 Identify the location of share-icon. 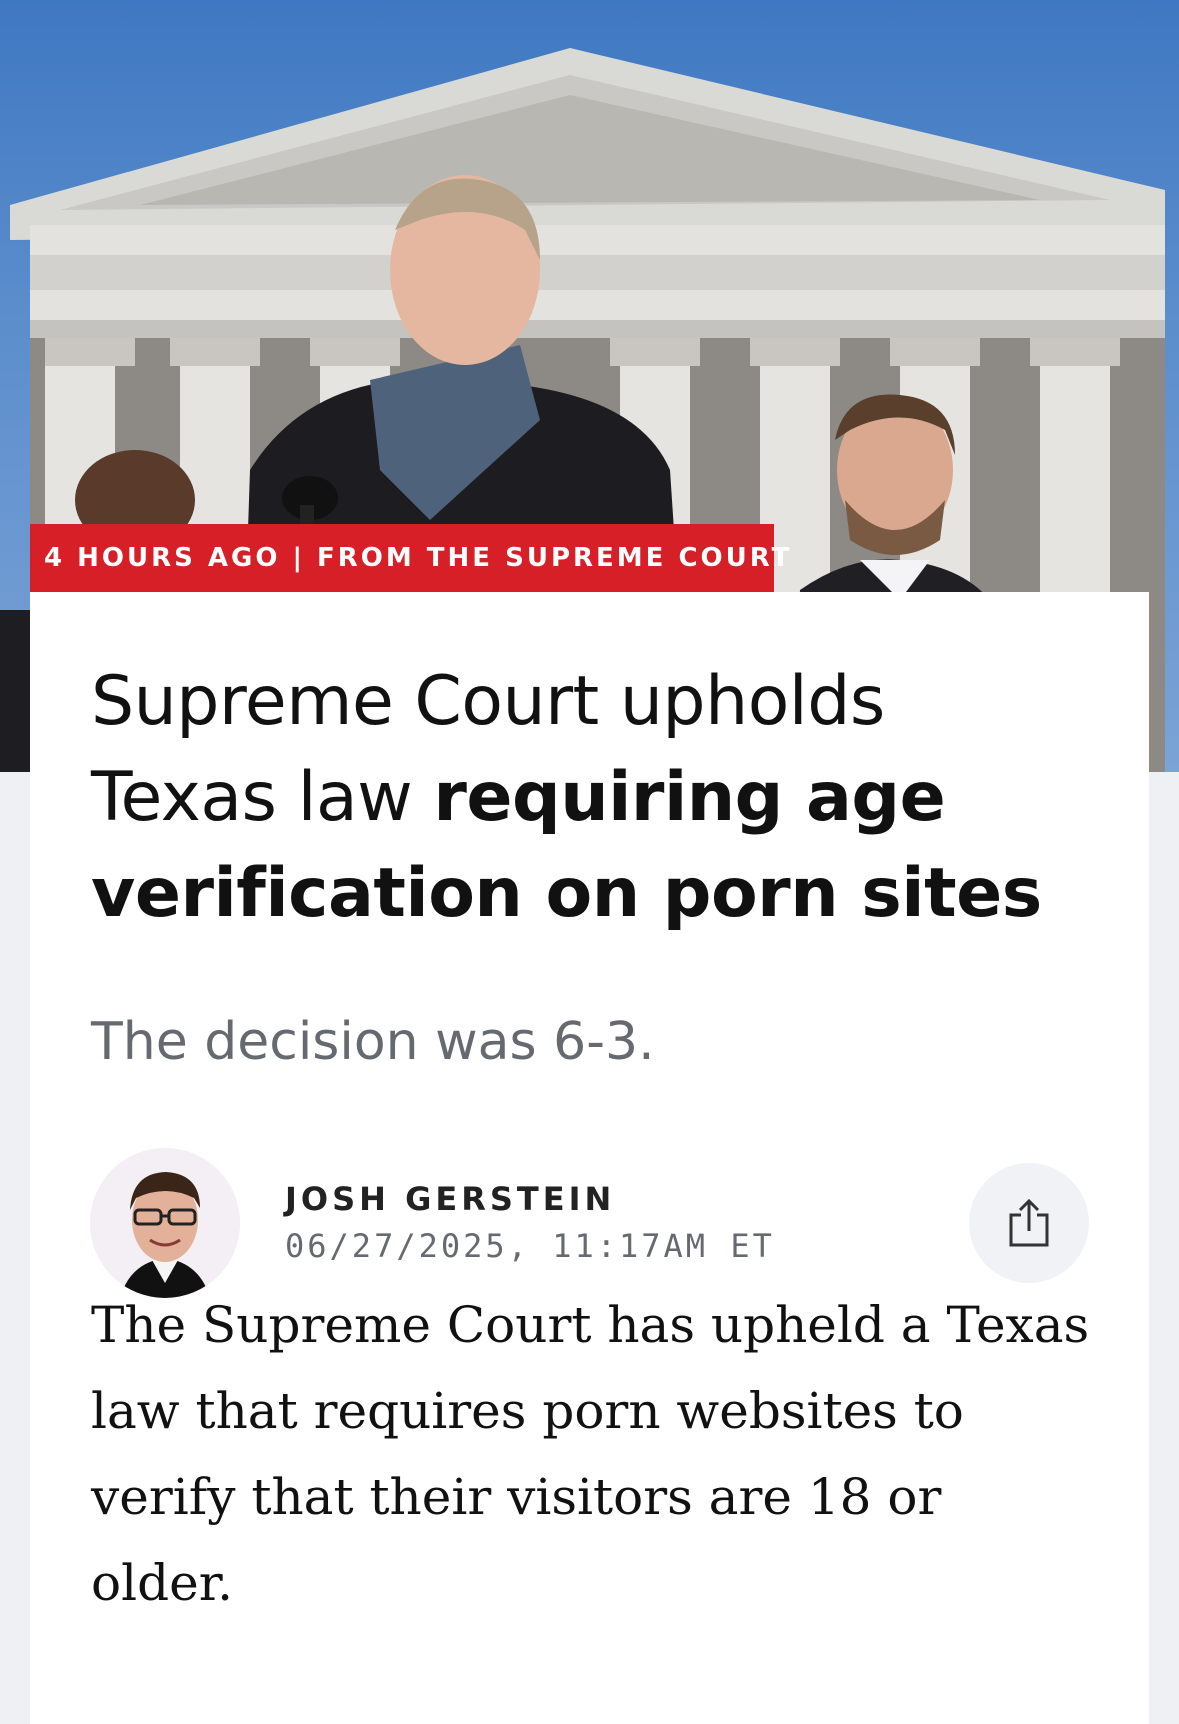
(1029, 1222).